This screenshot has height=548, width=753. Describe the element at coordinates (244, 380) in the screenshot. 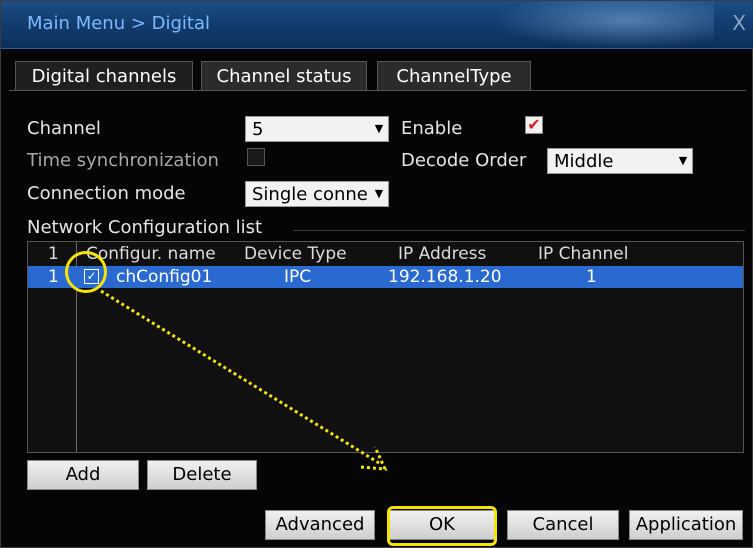

I see `dotted-arrow-annotation` at that location.